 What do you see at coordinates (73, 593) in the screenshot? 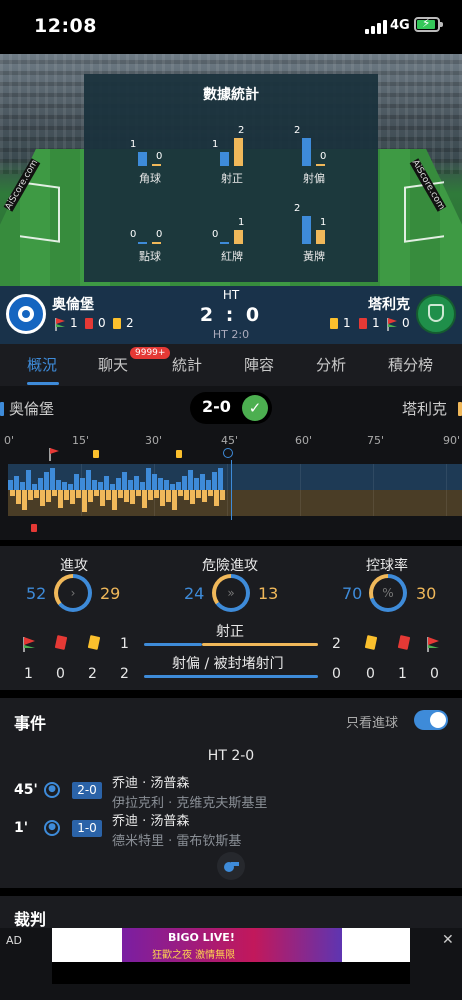
I see `attack-icon: ›` at bounding box center [73, 593].